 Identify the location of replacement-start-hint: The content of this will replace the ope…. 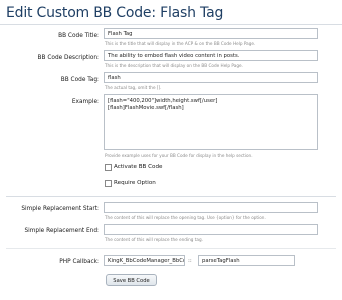
(185, 217).